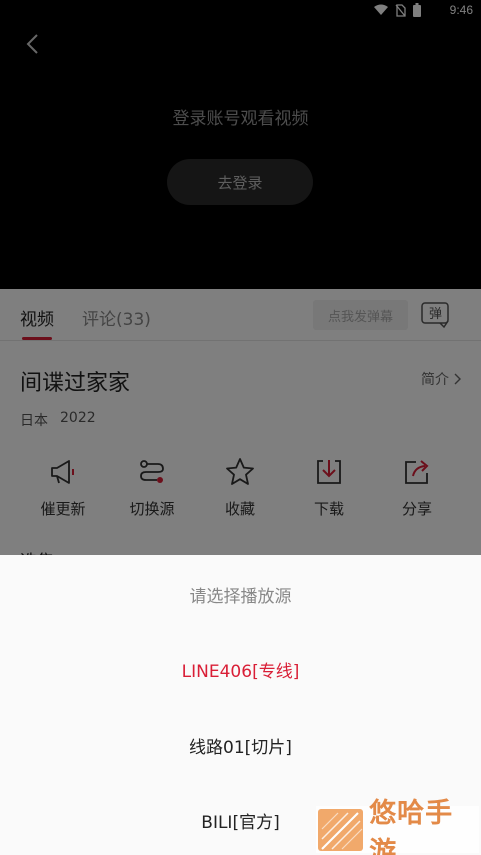  I want to click on watermark-logo-icon, so click(341, 829).